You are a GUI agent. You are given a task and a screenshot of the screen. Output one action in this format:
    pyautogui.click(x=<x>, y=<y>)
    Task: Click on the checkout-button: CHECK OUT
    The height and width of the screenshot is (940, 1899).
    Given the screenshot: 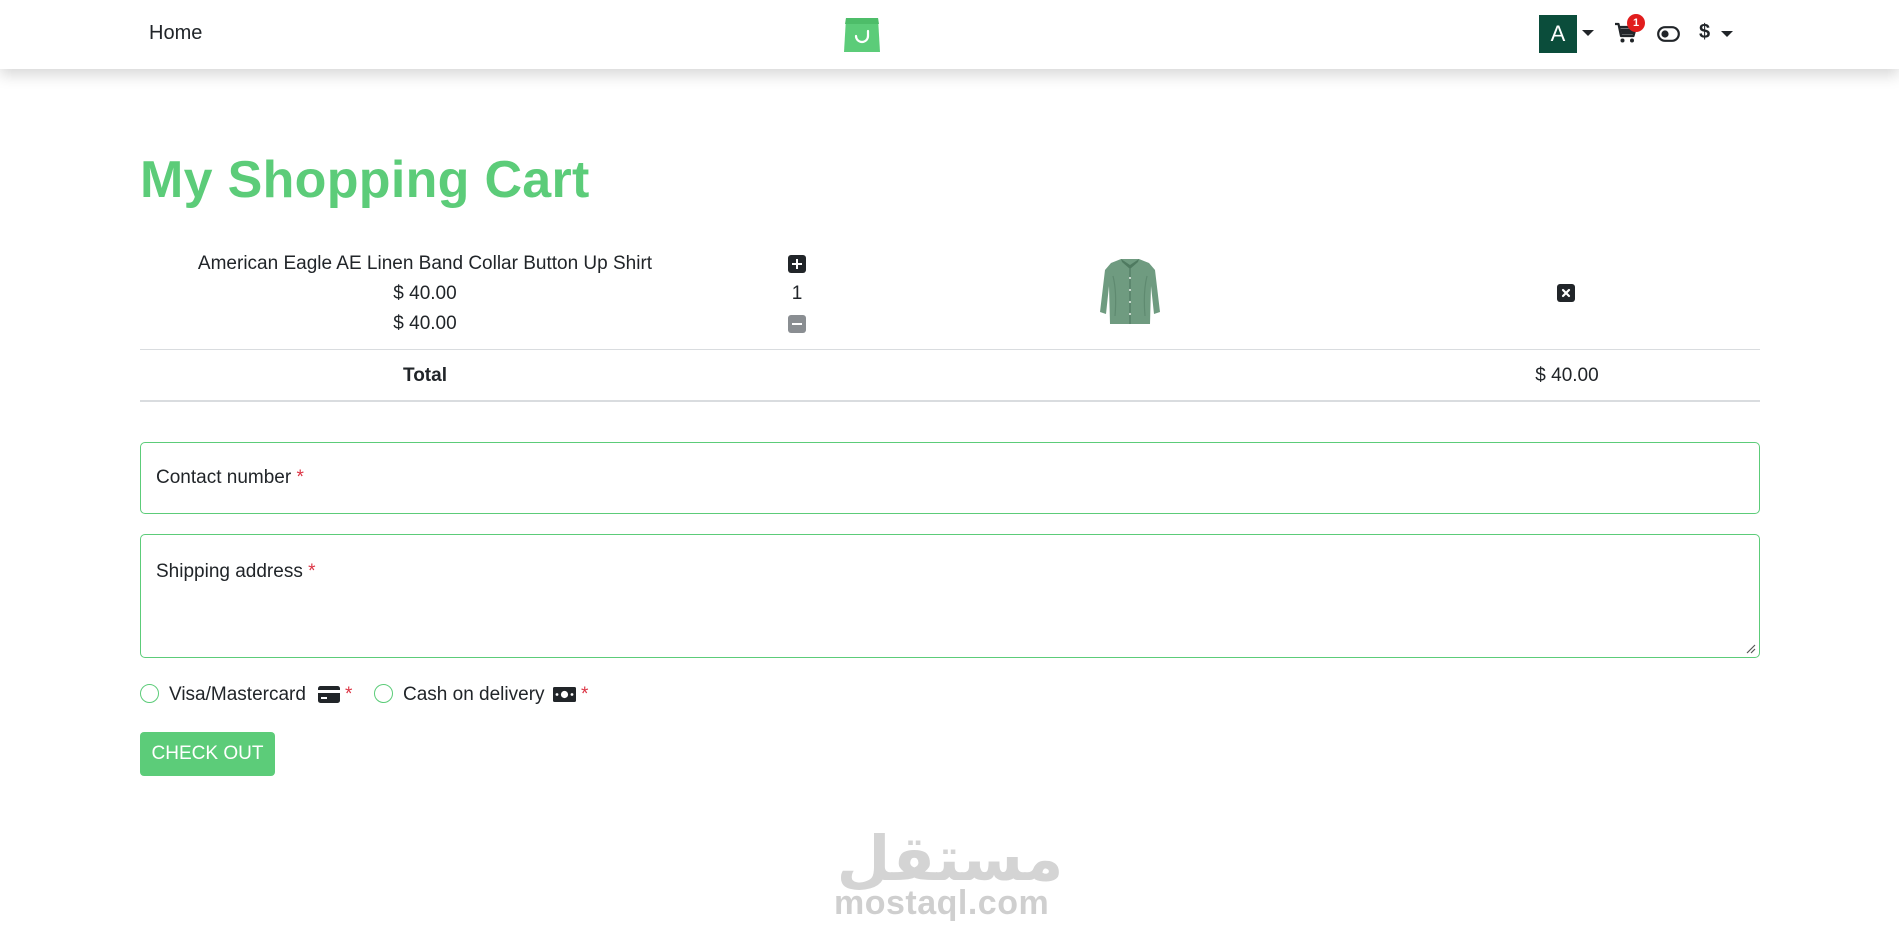 What is the action you would take?
    pyautogui.click(x=207, y=754)
    